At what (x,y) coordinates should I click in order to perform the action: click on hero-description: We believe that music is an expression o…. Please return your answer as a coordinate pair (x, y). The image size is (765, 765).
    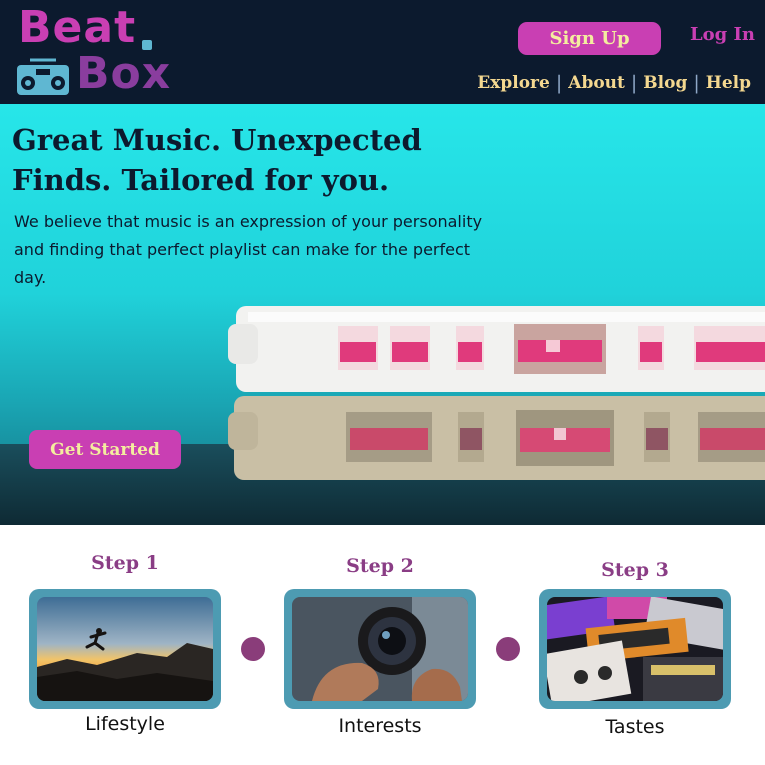
    Looking at the image, I should click on (248, 249).